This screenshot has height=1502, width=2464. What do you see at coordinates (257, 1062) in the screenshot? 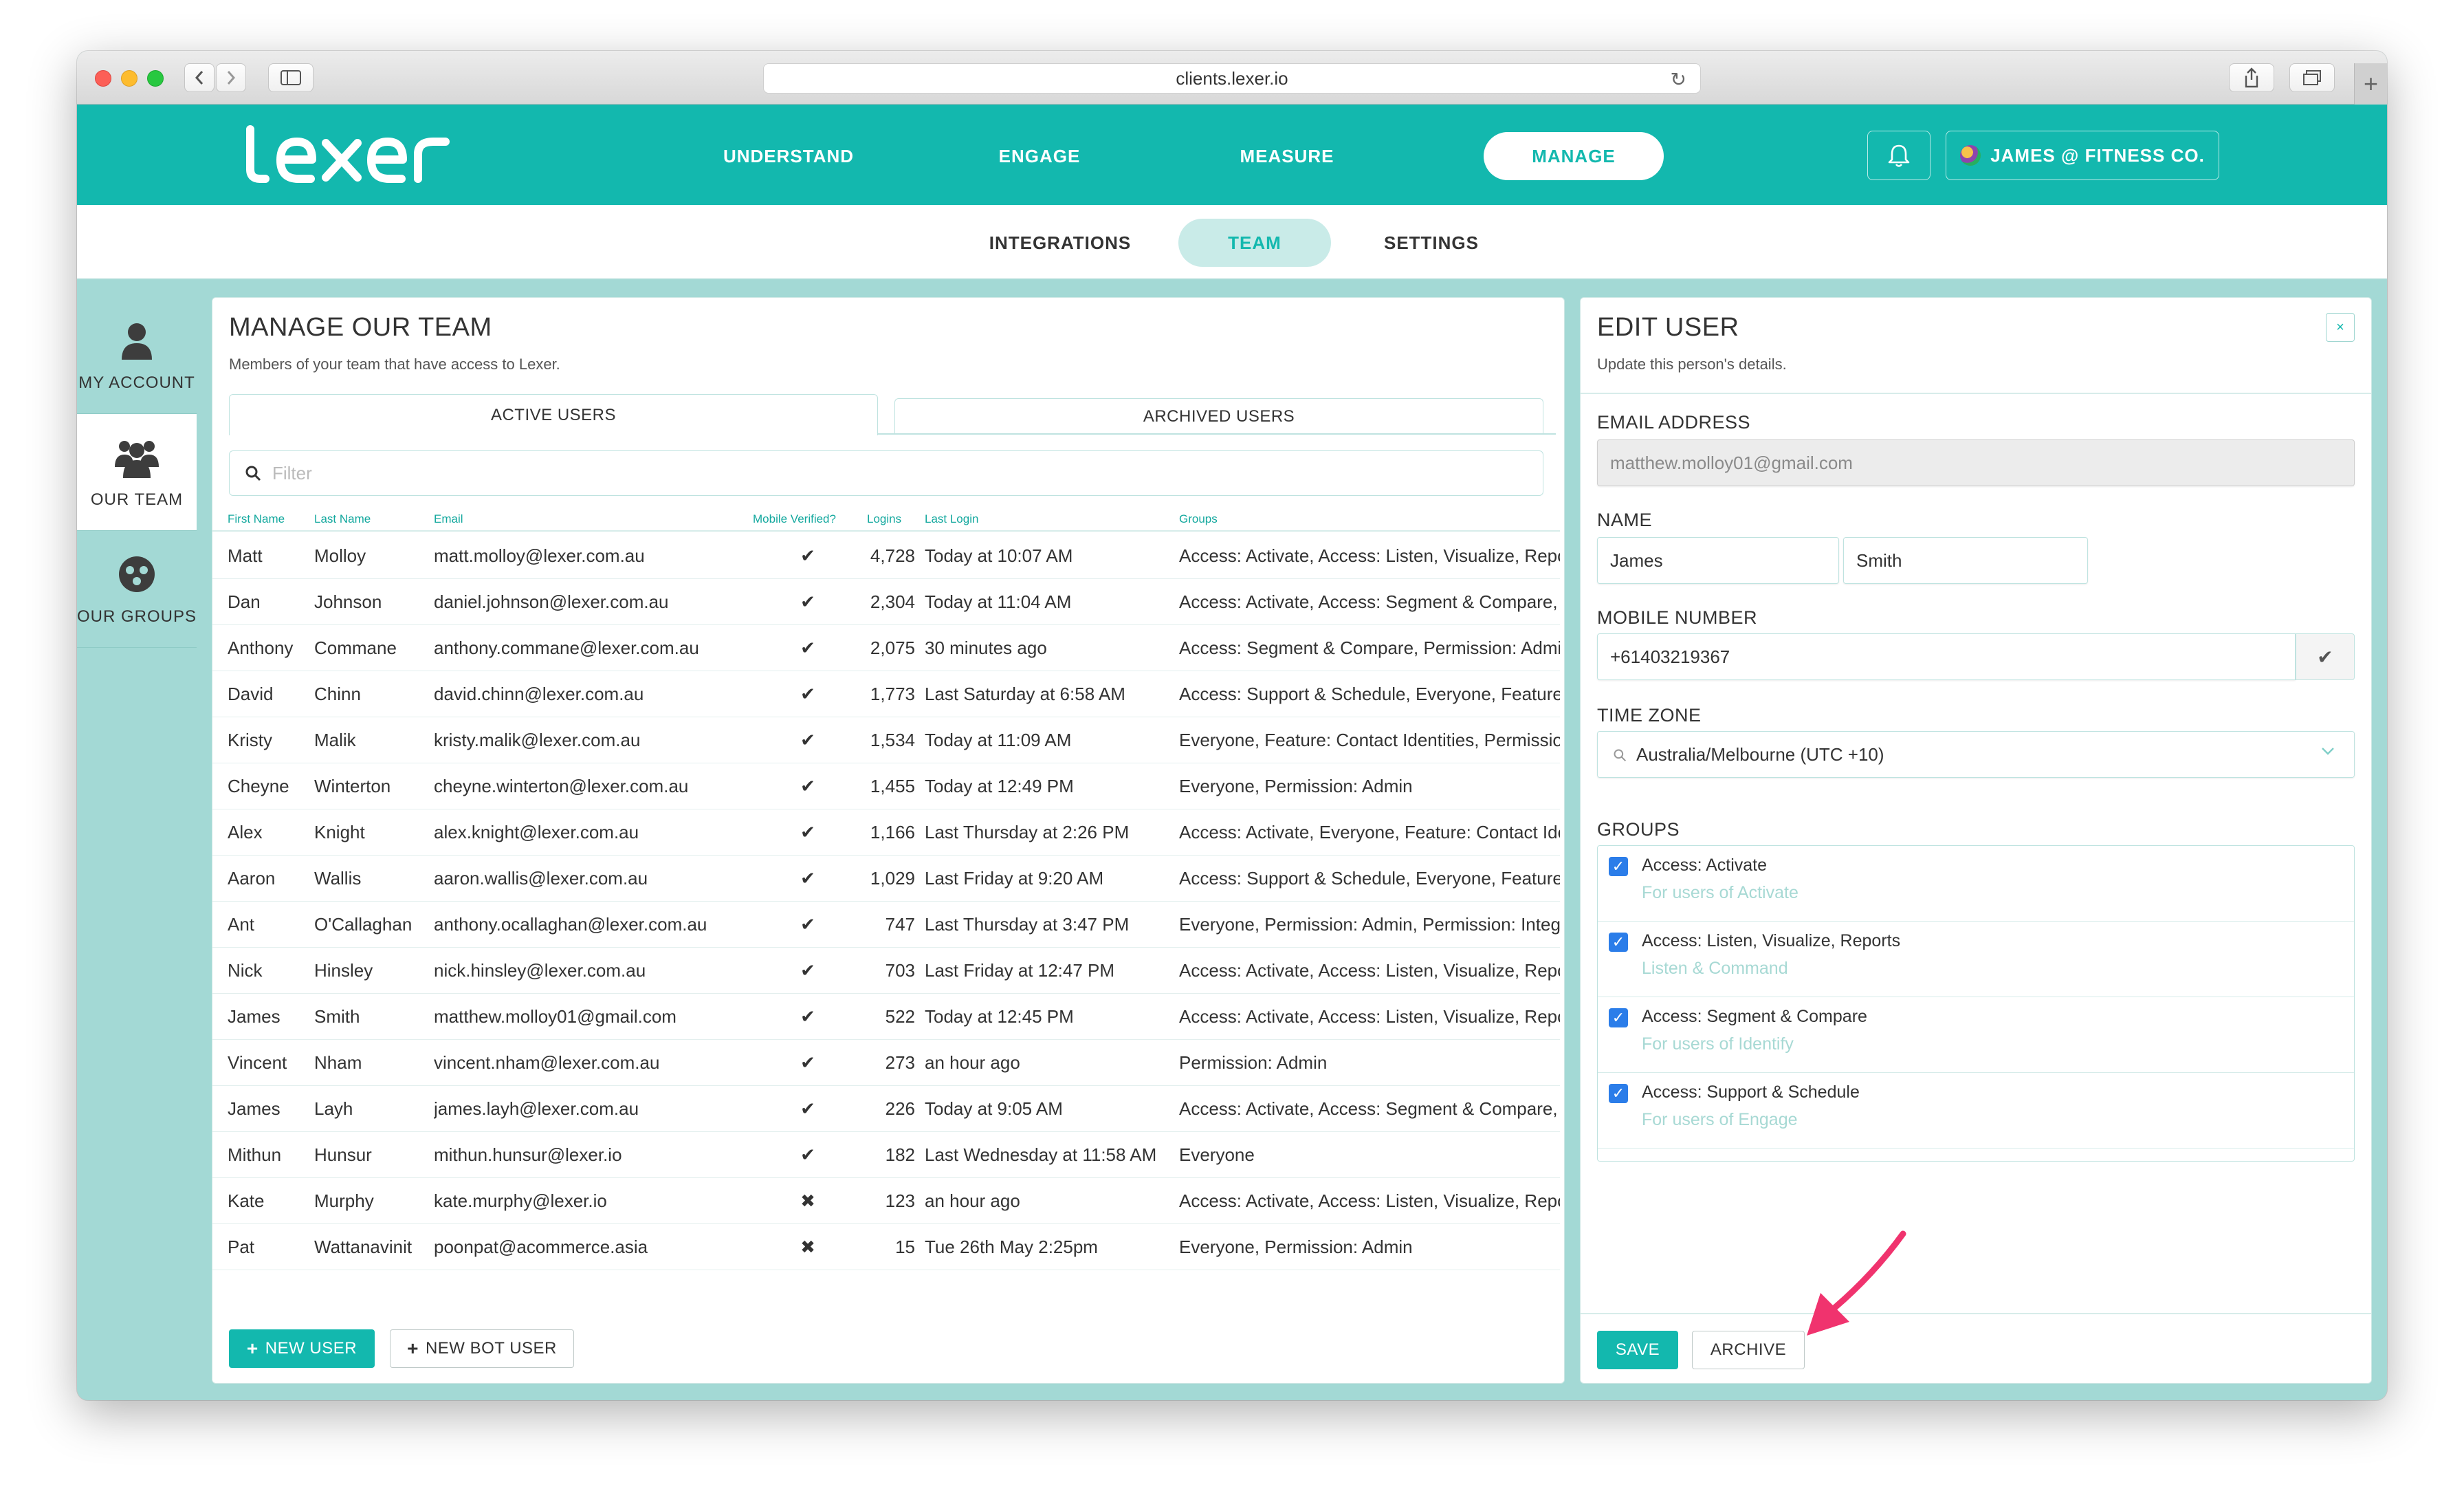
I see `cell-first-name: Vincent` at bounding box center [257, 1062].